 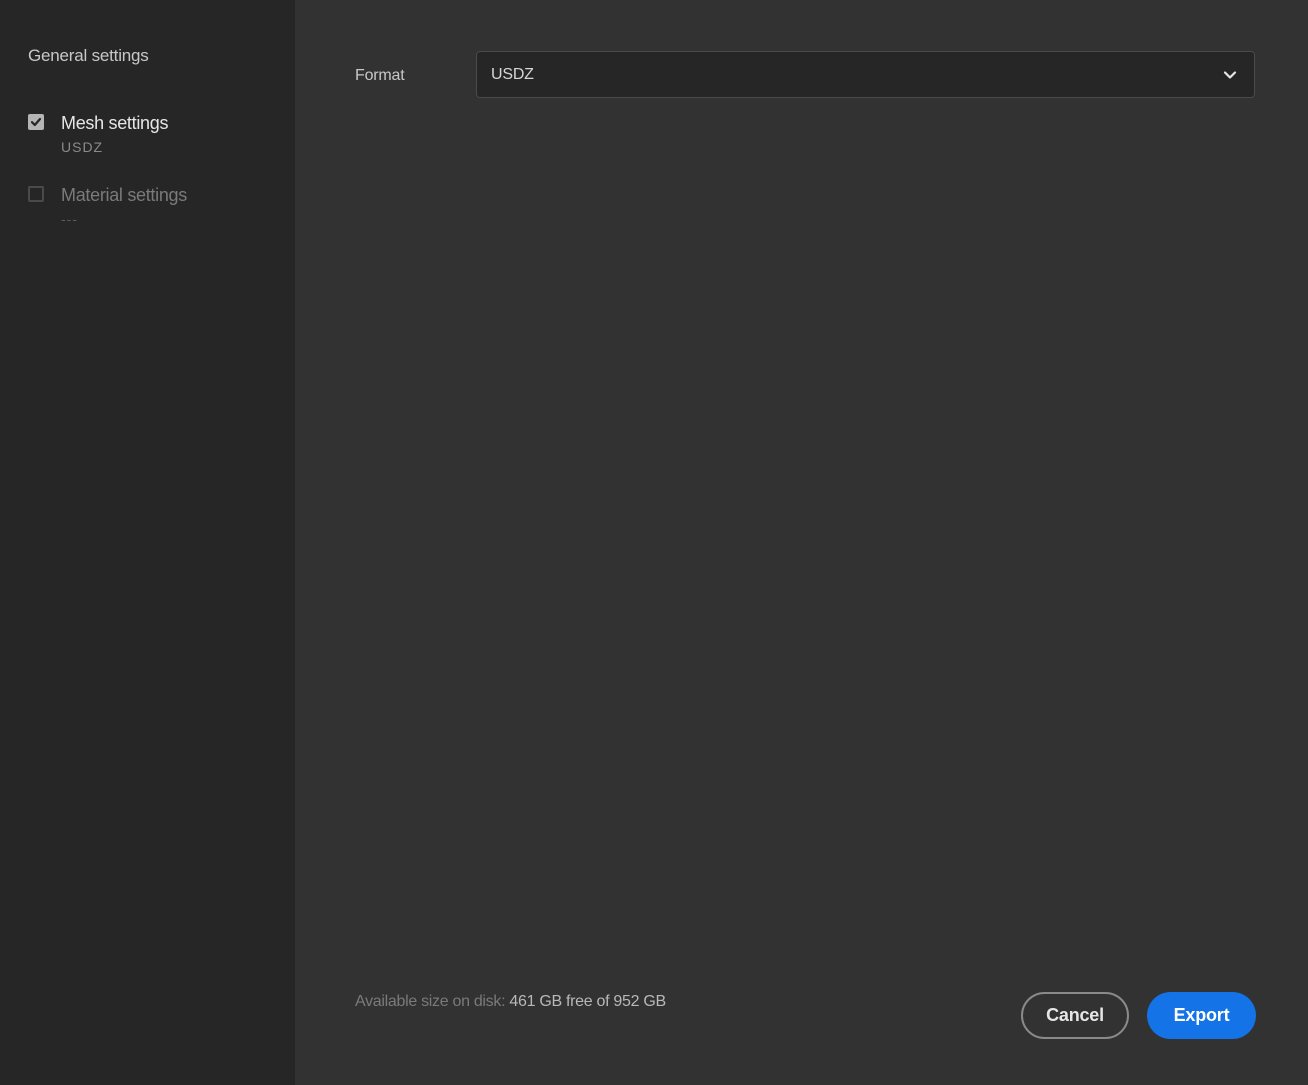 What do you see at coordinates (36, 194) in the screenshot?
I see `material-settings-checkbox` at bounding box center [36, 194].